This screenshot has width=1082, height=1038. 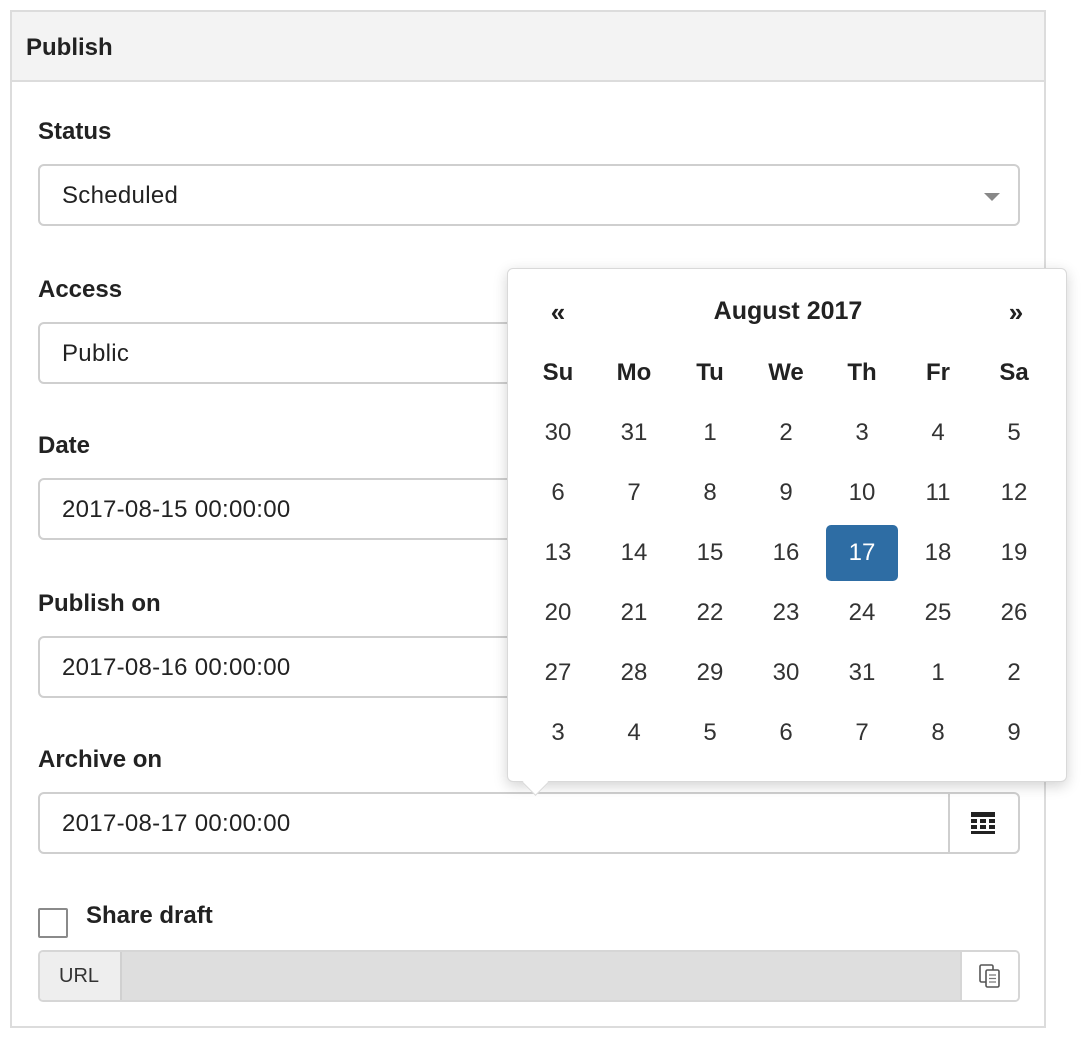 I want to click on weekday-header: Sa, so click(x=1014, y=372).